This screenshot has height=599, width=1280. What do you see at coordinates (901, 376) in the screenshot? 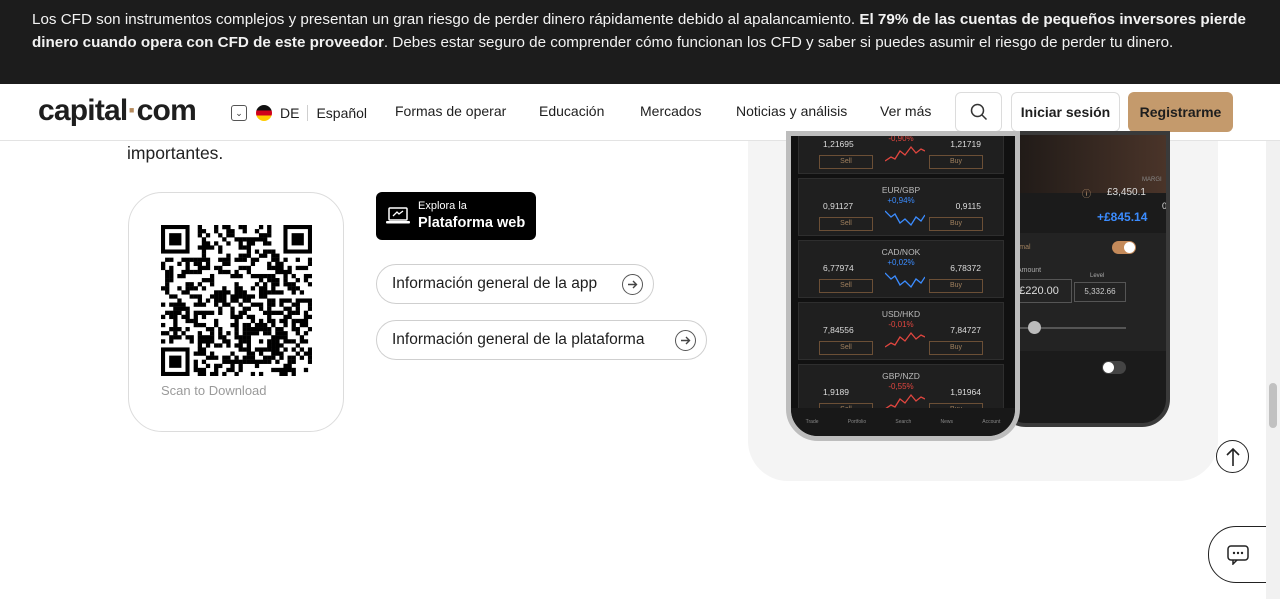
I see `quote-pair: GBP/NZD` at bounding box center [901, 376].